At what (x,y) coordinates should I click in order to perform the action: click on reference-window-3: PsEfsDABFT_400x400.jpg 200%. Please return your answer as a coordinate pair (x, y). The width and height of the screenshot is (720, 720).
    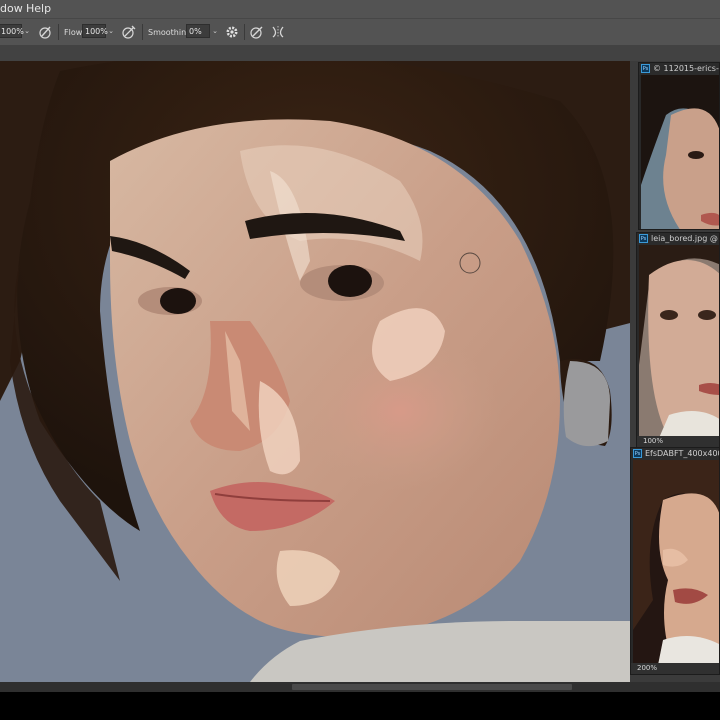
    Looking at the image, I should click on (675, 561).